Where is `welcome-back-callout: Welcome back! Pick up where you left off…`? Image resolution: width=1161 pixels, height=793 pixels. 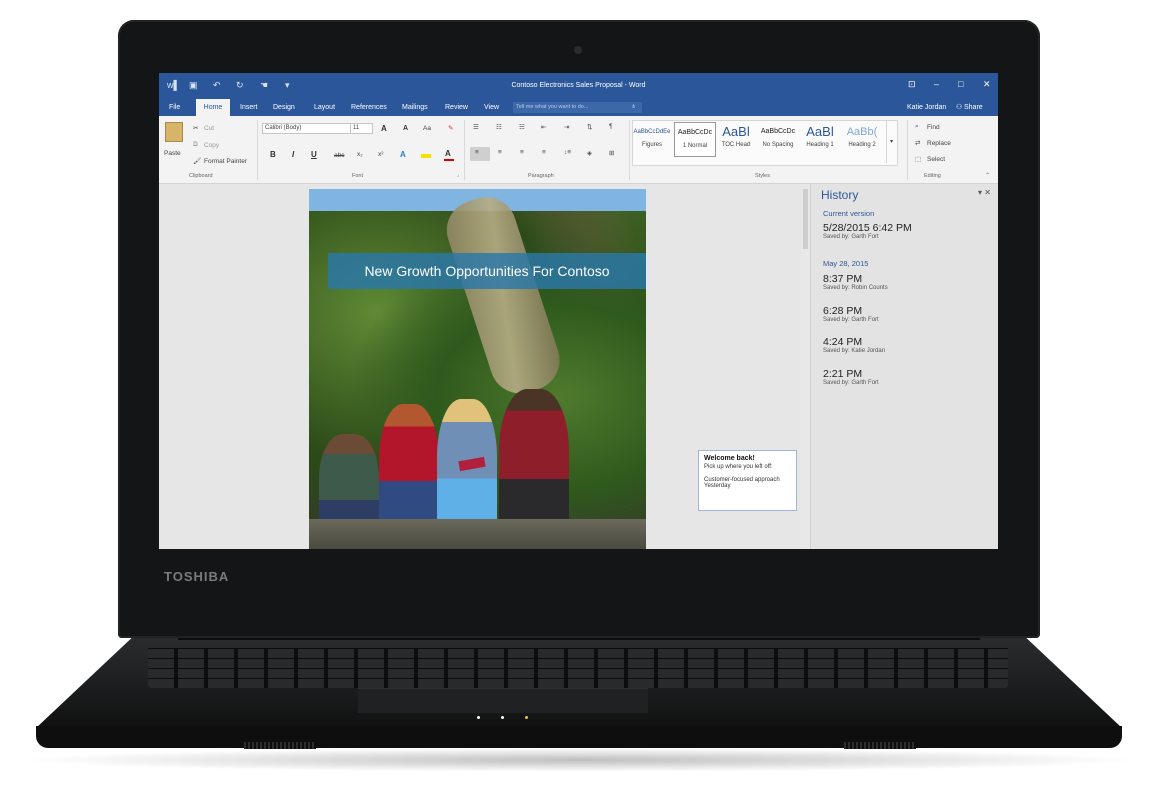
welcome-back-callout: Welcome back! Pick up where you left off… is located at coordinates (747, 480).